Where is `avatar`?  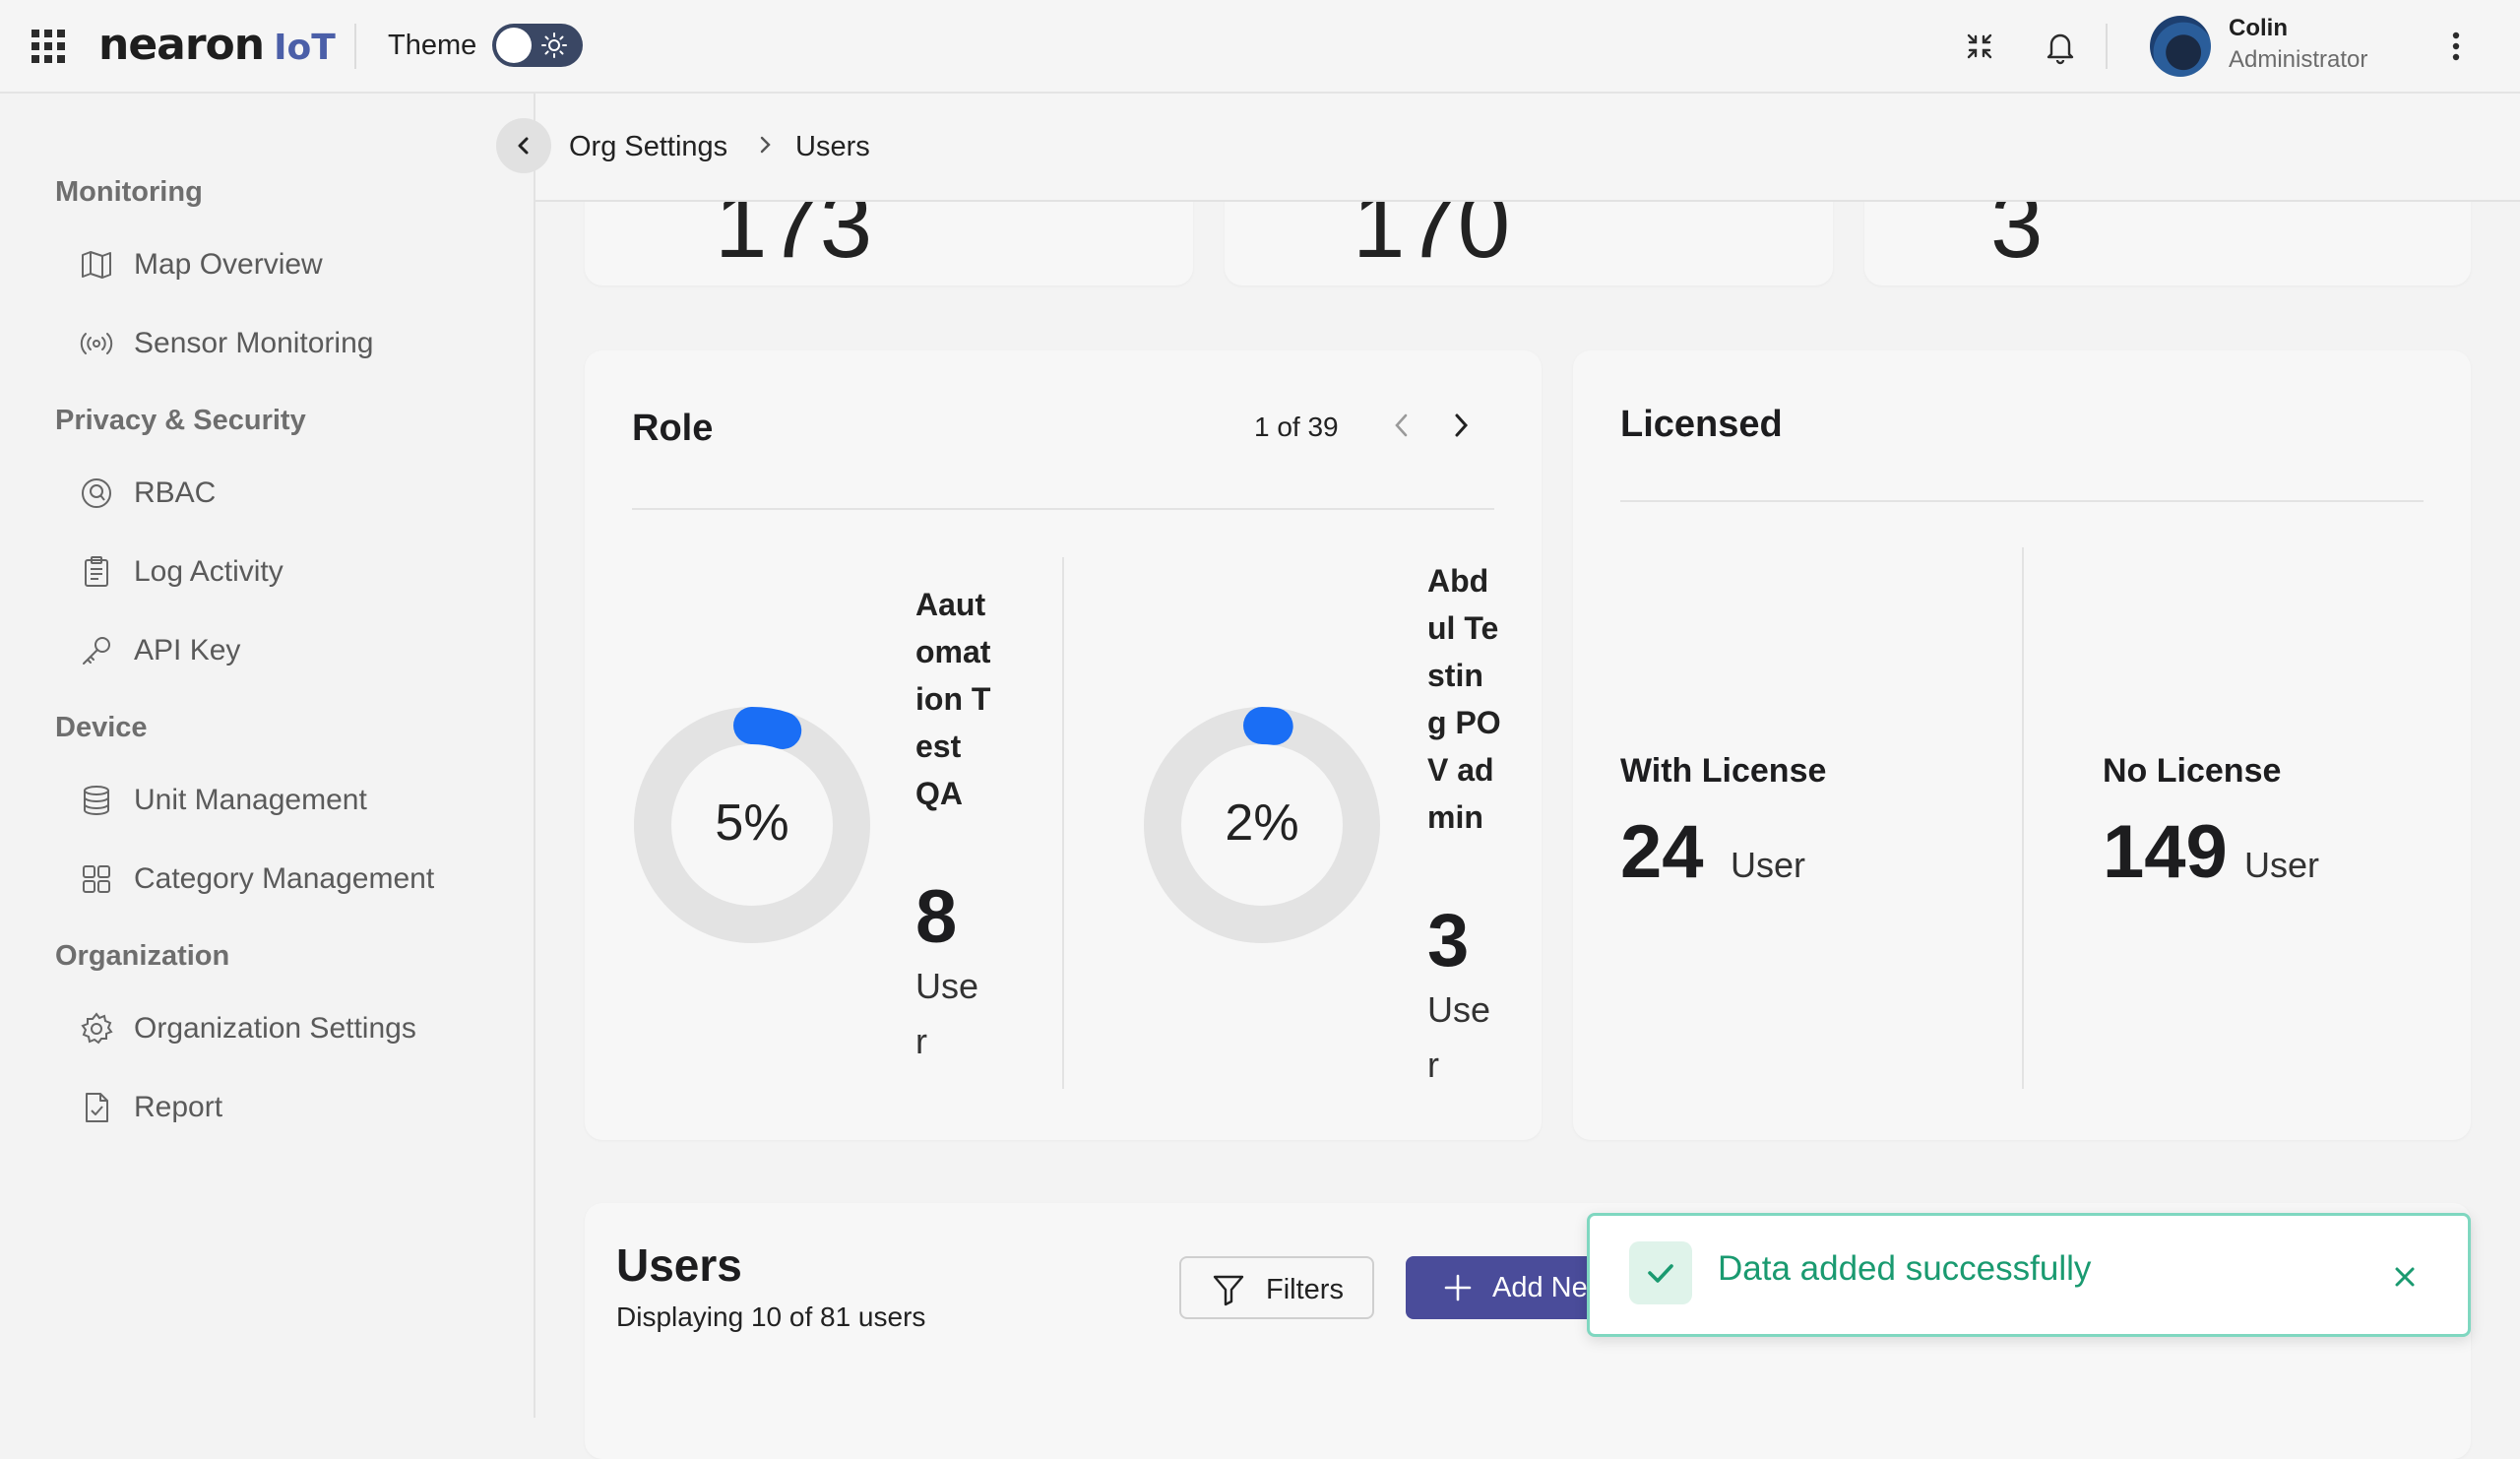
avatar is located at coordinates (2180, 46).